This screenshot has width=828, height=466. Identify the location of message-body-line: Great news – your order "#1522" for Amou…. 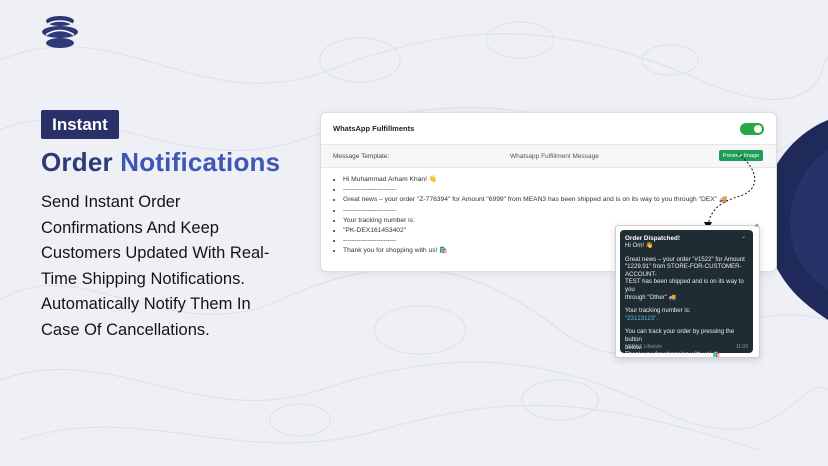
(685, 259).